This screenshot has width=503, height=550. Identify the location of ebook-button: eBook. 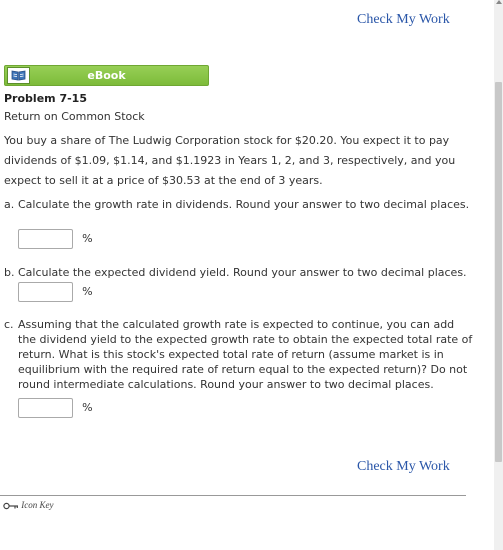
(106, 75).